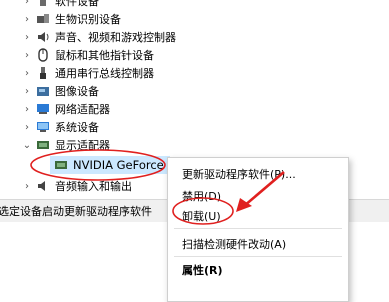 This screenshot has width=389, height=302. I want to click on tree-item-network: › 网络适配器, so click(66, 109).